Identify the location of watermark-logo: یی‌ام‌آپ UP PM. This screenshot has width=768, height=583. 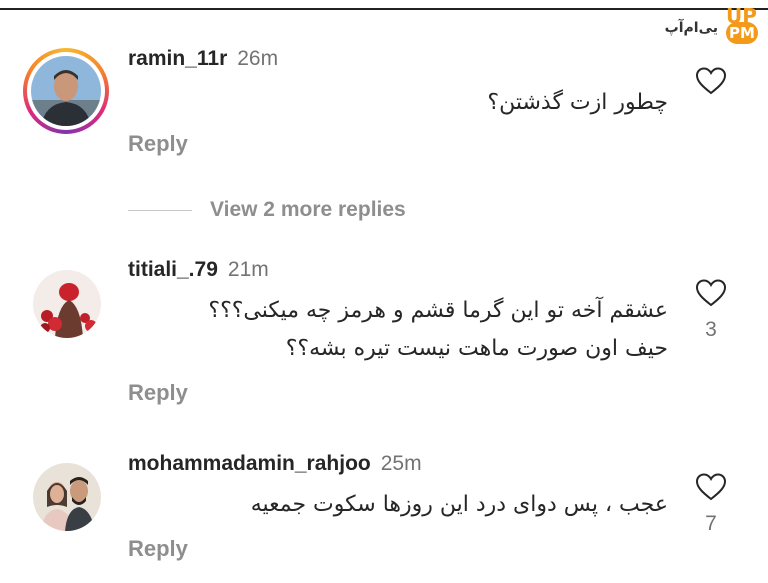
(714, 25).